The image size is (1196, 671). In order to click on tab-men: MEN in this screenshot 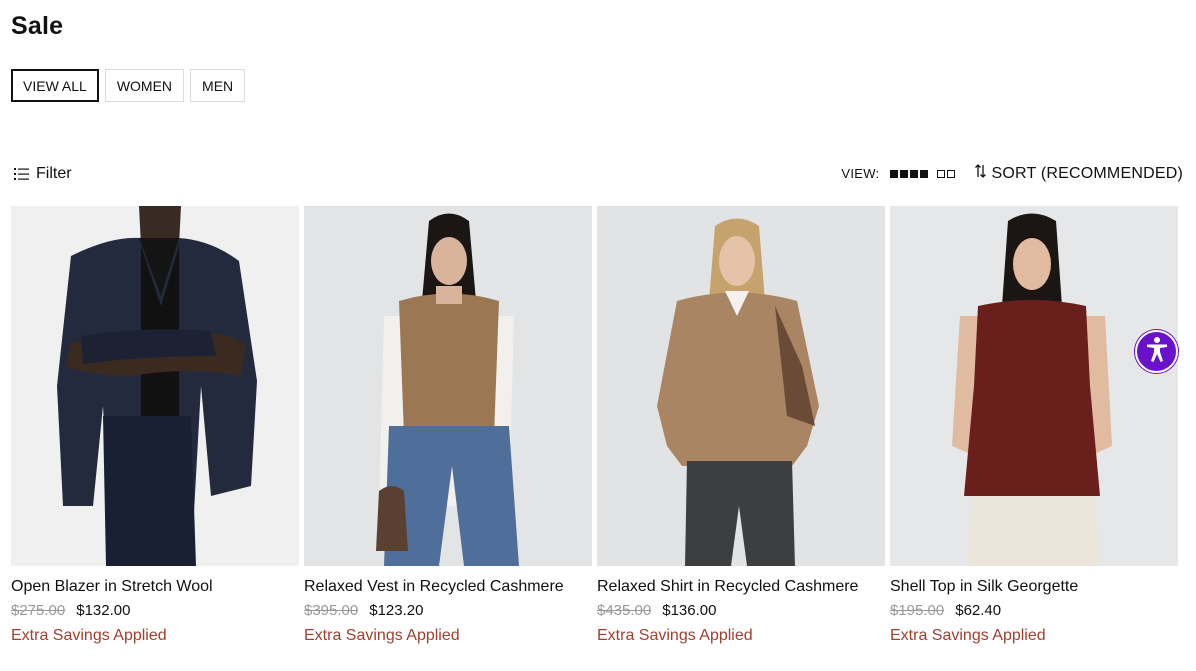, I will do `click(218, 85)`.